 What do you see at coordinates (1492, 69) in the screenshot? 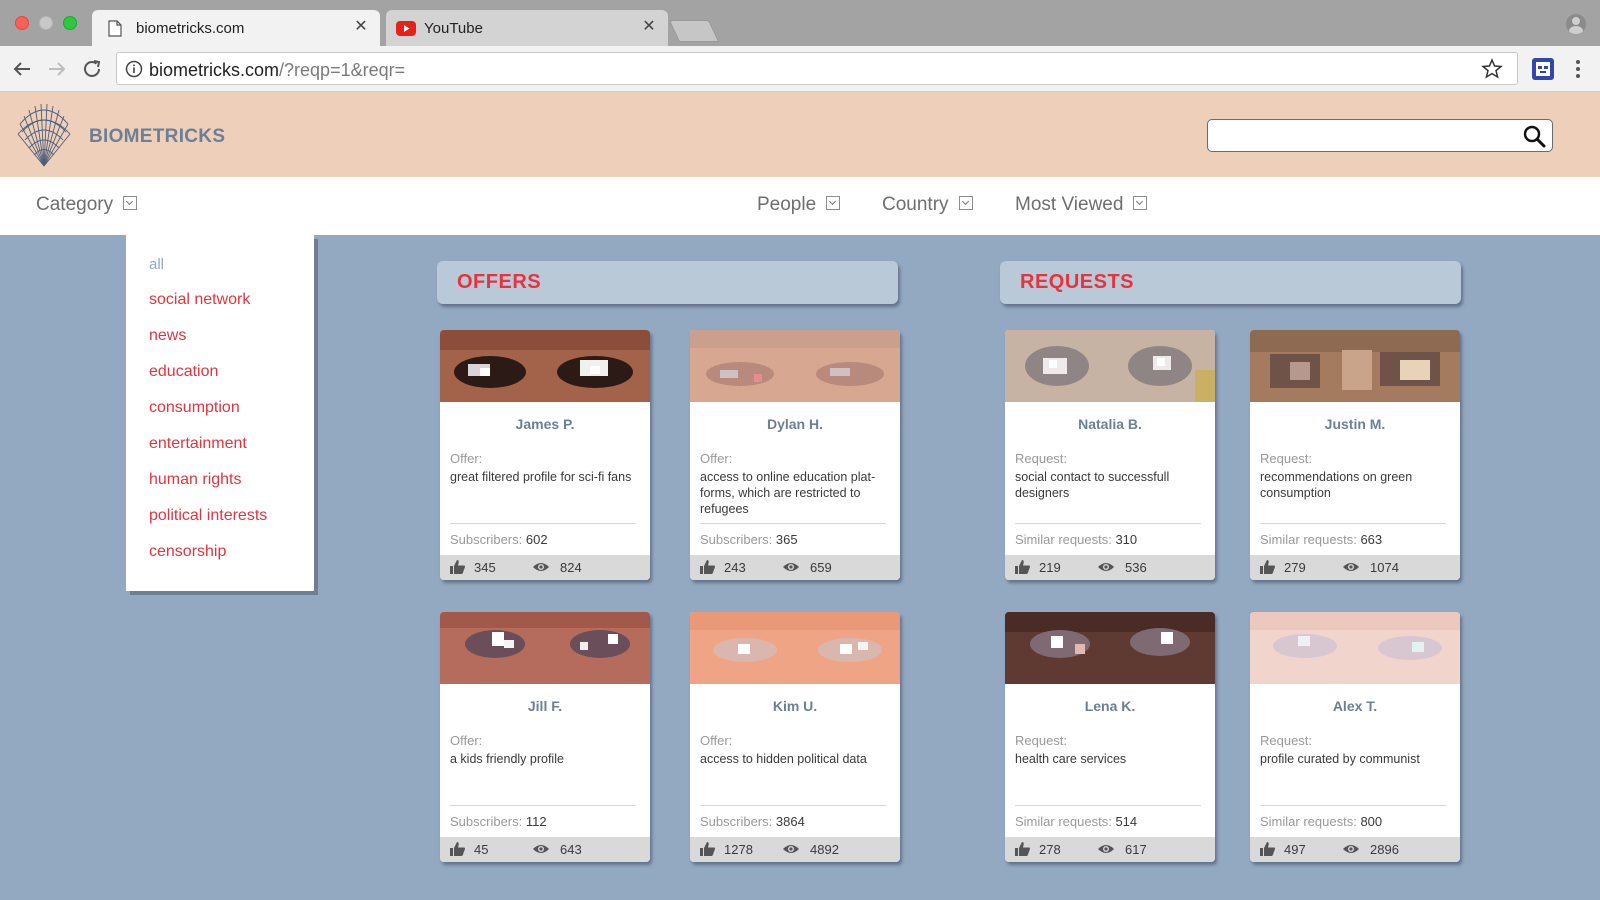
I see `star-icon` at bounding box center [1492, 69].